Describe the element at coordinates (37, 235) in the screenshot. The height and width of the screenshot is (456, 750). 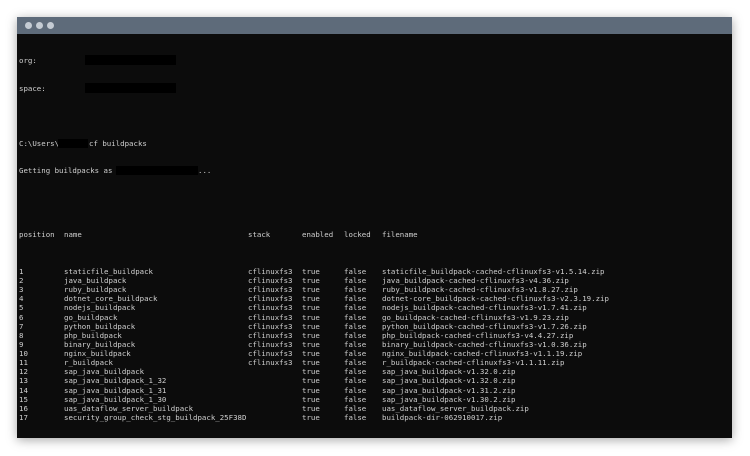
I see `header-position: position` at that location.